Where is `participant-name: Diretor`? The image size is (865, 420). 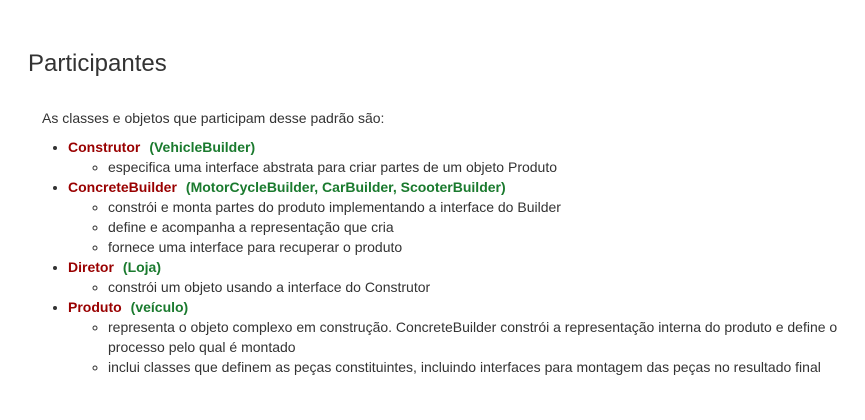 participant-name: Diretor is located at coordinates (91, 267).